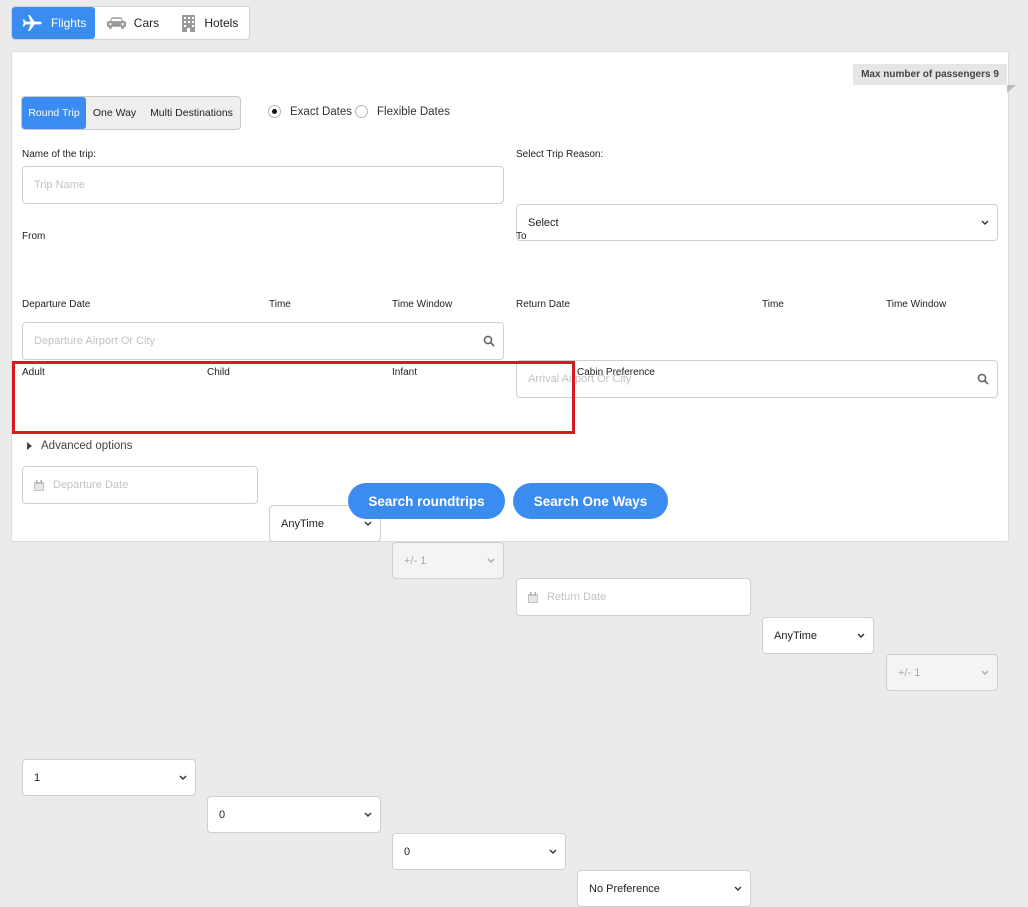  I want to click on tab-cars-label: Cars, so click(146, 23).